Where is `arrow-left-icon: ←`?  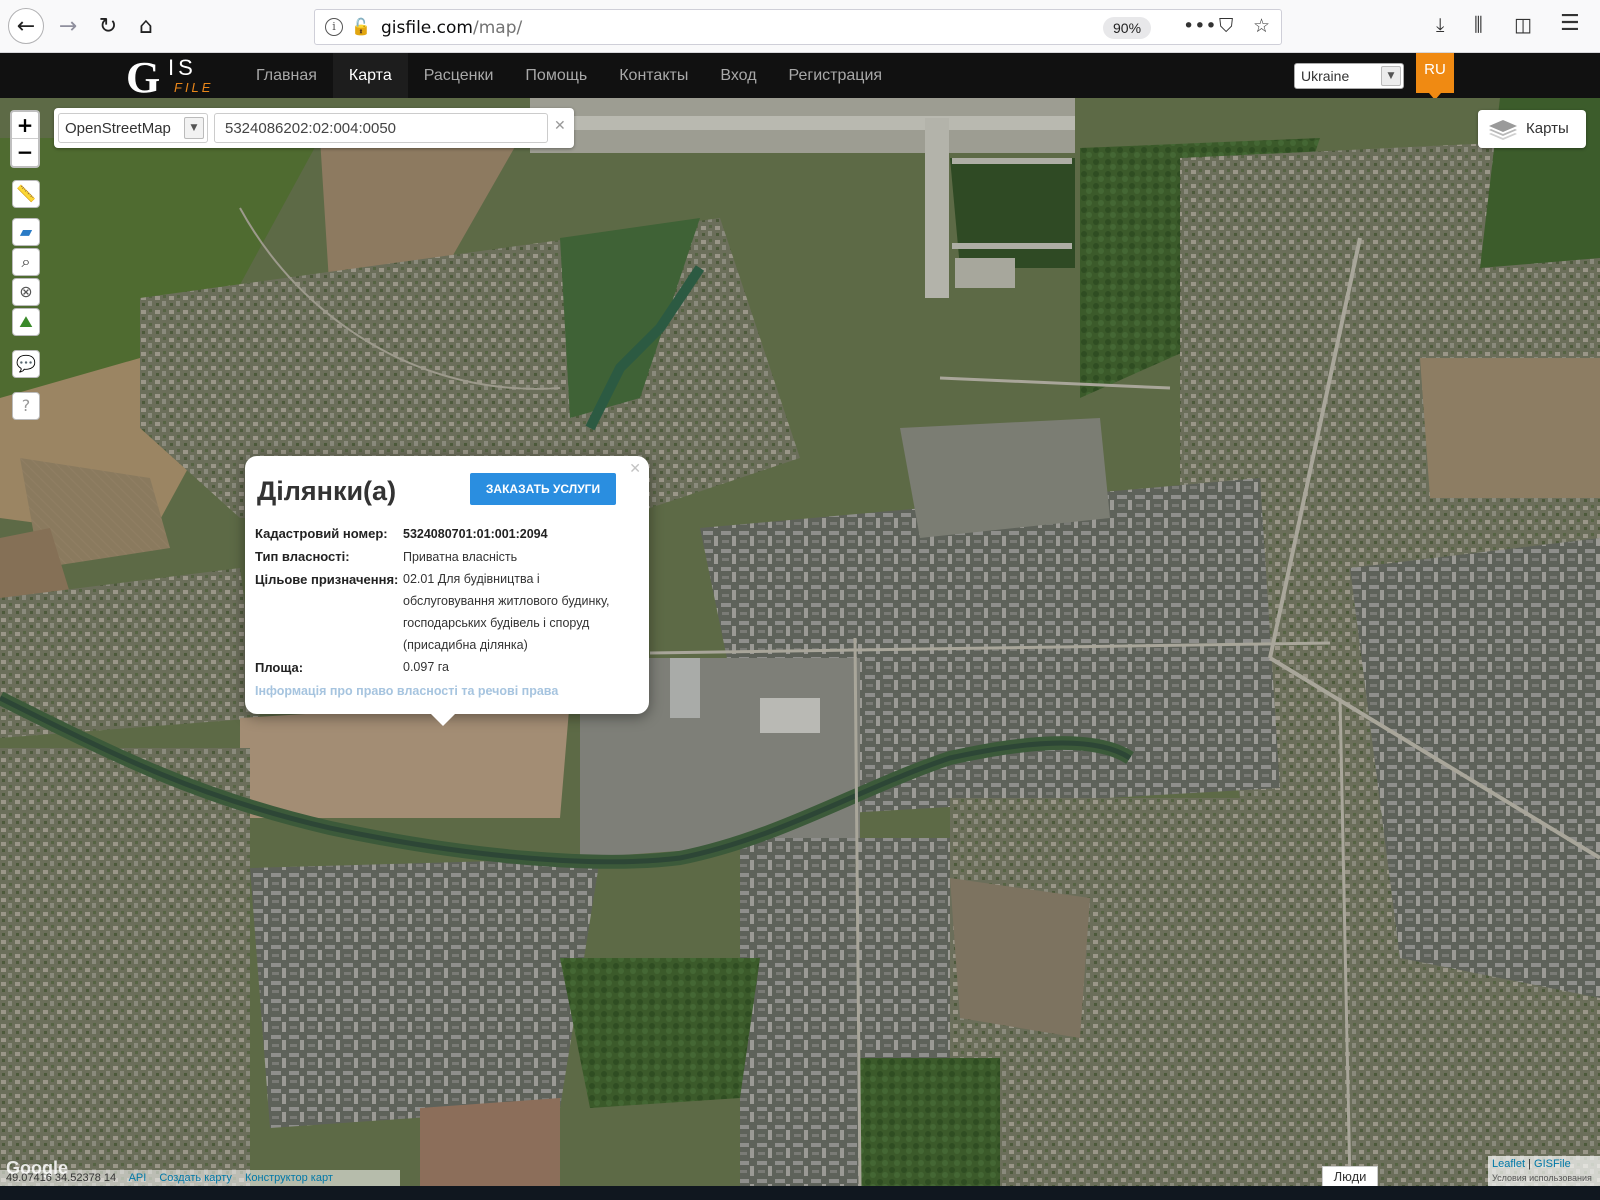 arrow-left-icon: ← is located at coordinates (26, 26).